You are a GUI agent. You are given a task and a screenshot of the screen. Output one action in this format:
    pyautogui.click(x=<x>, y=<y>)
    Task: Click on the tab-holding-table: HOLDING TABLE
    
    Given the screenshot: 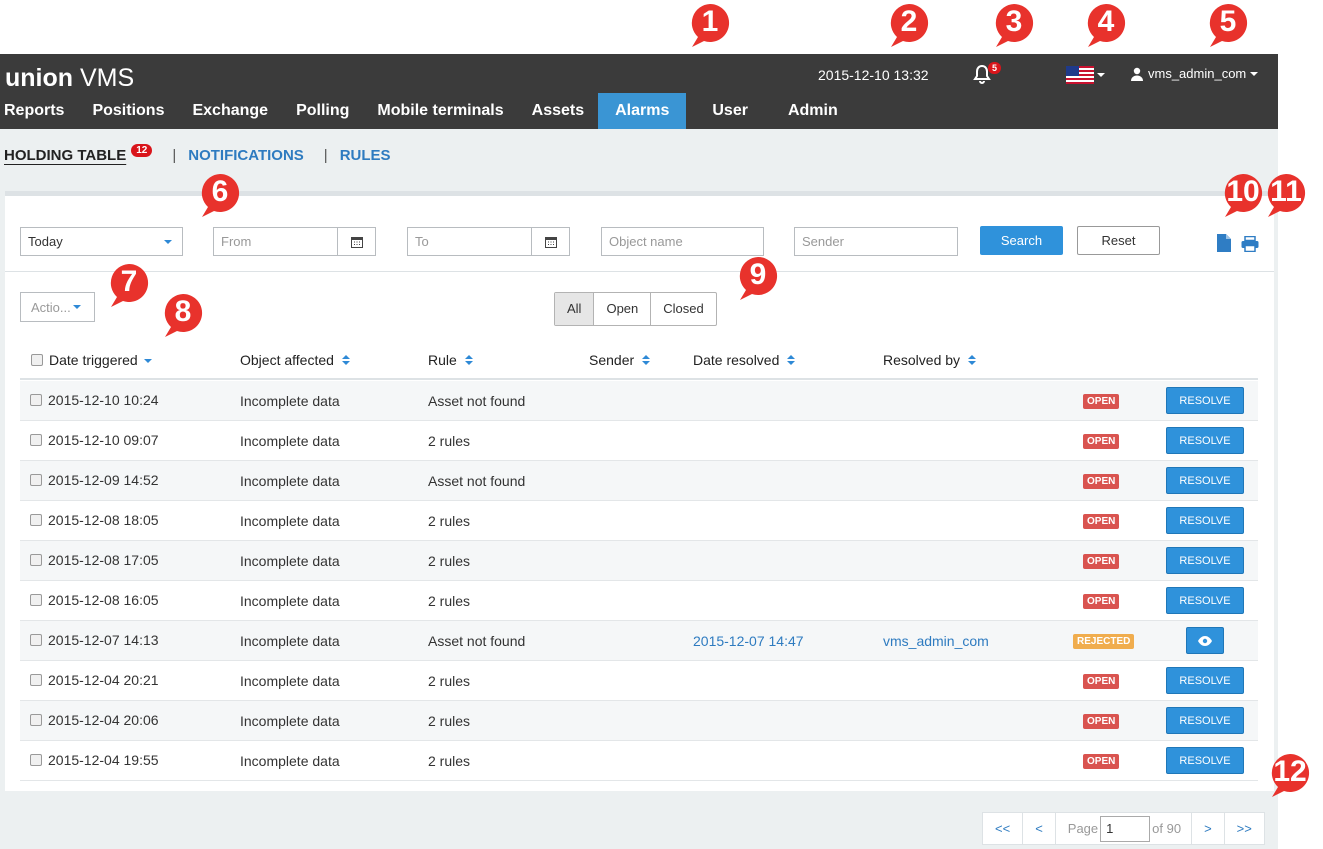 What is the action you would take?
    pyautogui.click(x=65, y=155)
    